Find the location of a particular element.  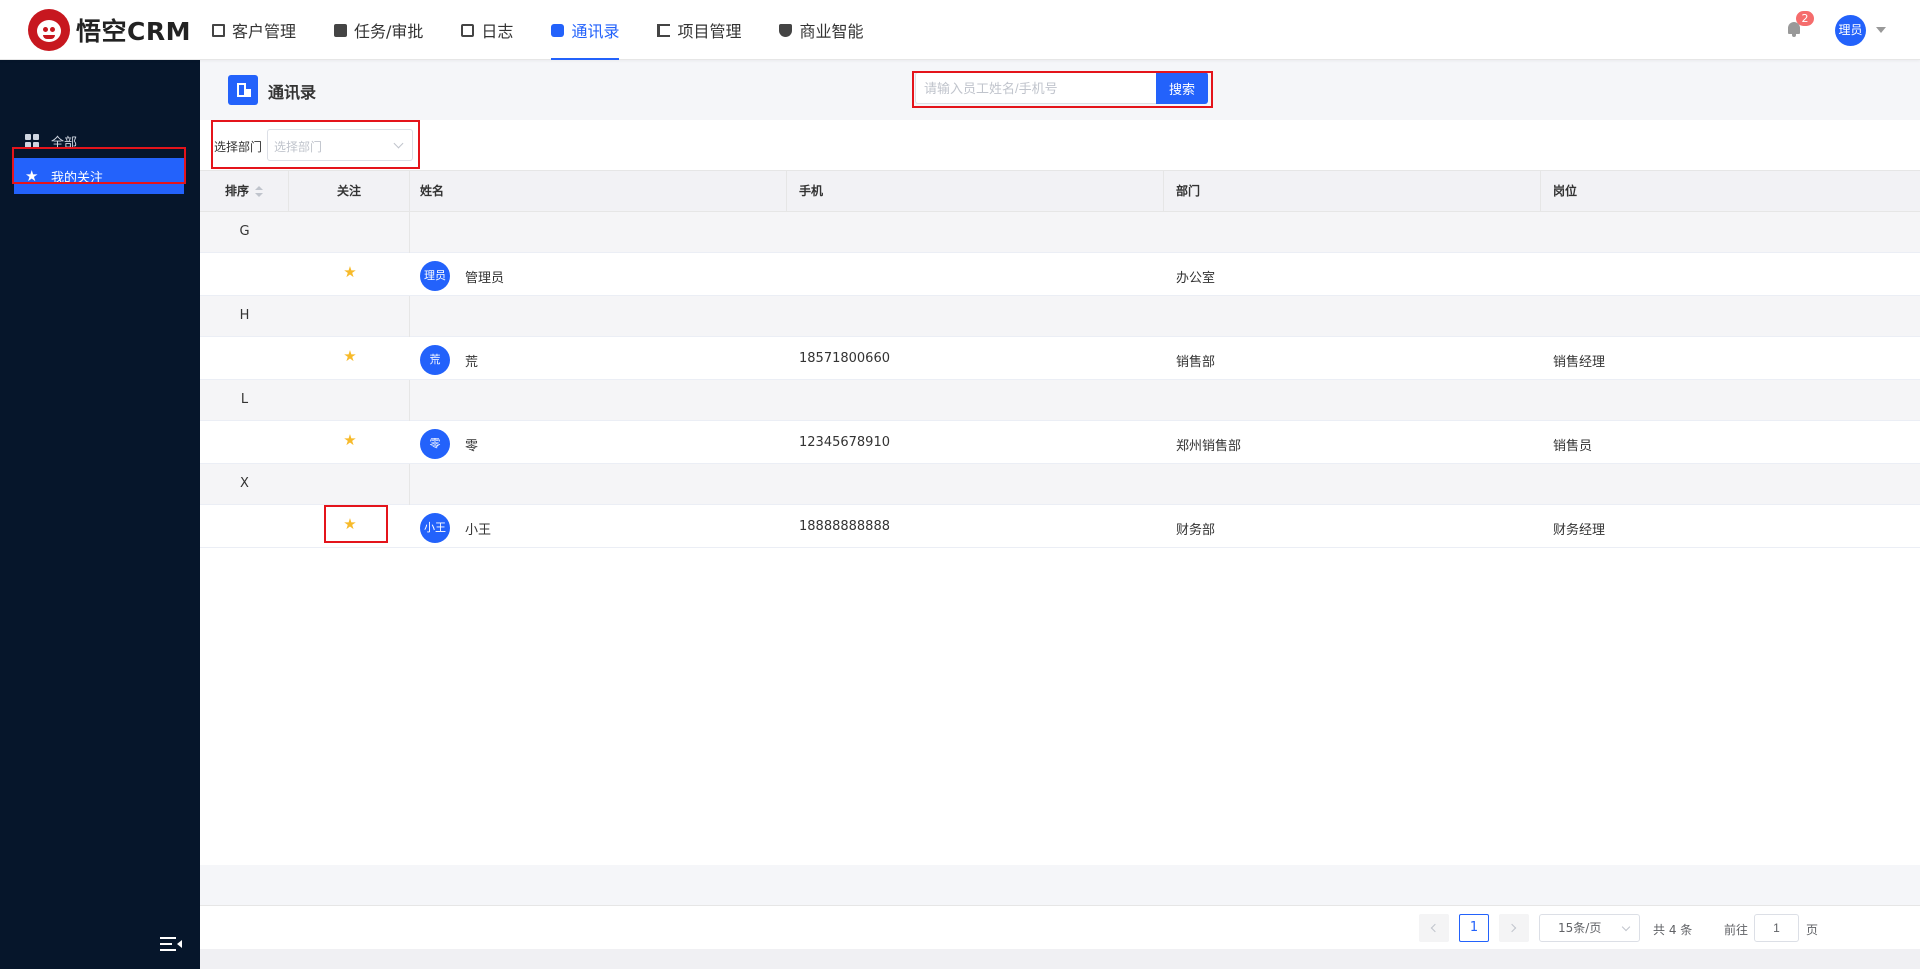

table-row: ★ 小王 小王 18888888888 财务部 财务经理 is located at coordinates (1060, 526).